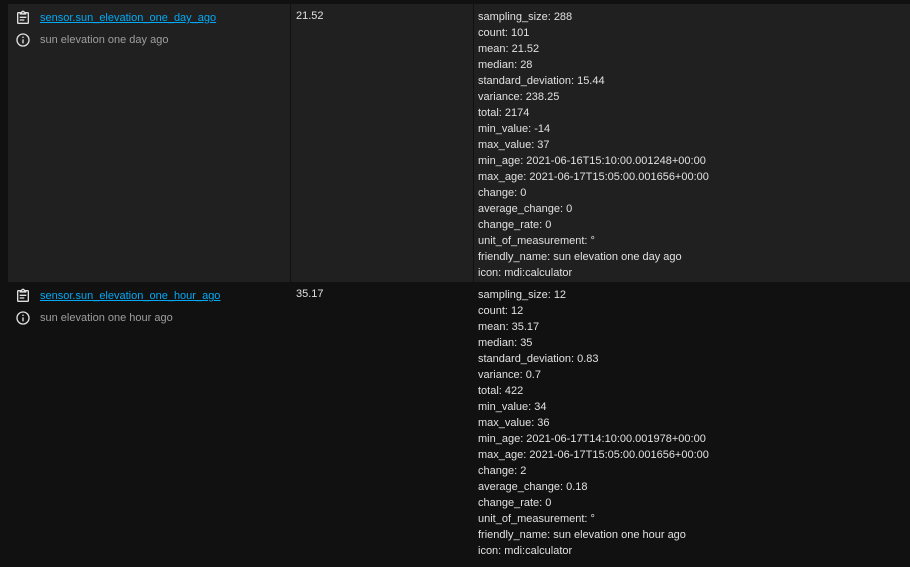  What do you see at coordinates (522, 295) in the screenshot?
I see `attribute-item: sampling_size: 12` at bounding box center [522, 295].